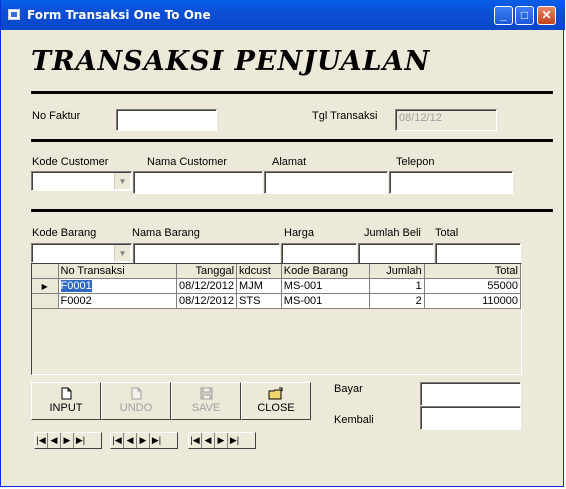 This screenshot has height=489, width=566. Describe the element at coordinates (326, 271) in the screenshot. I see `column-header: Kode Barang` at that location.